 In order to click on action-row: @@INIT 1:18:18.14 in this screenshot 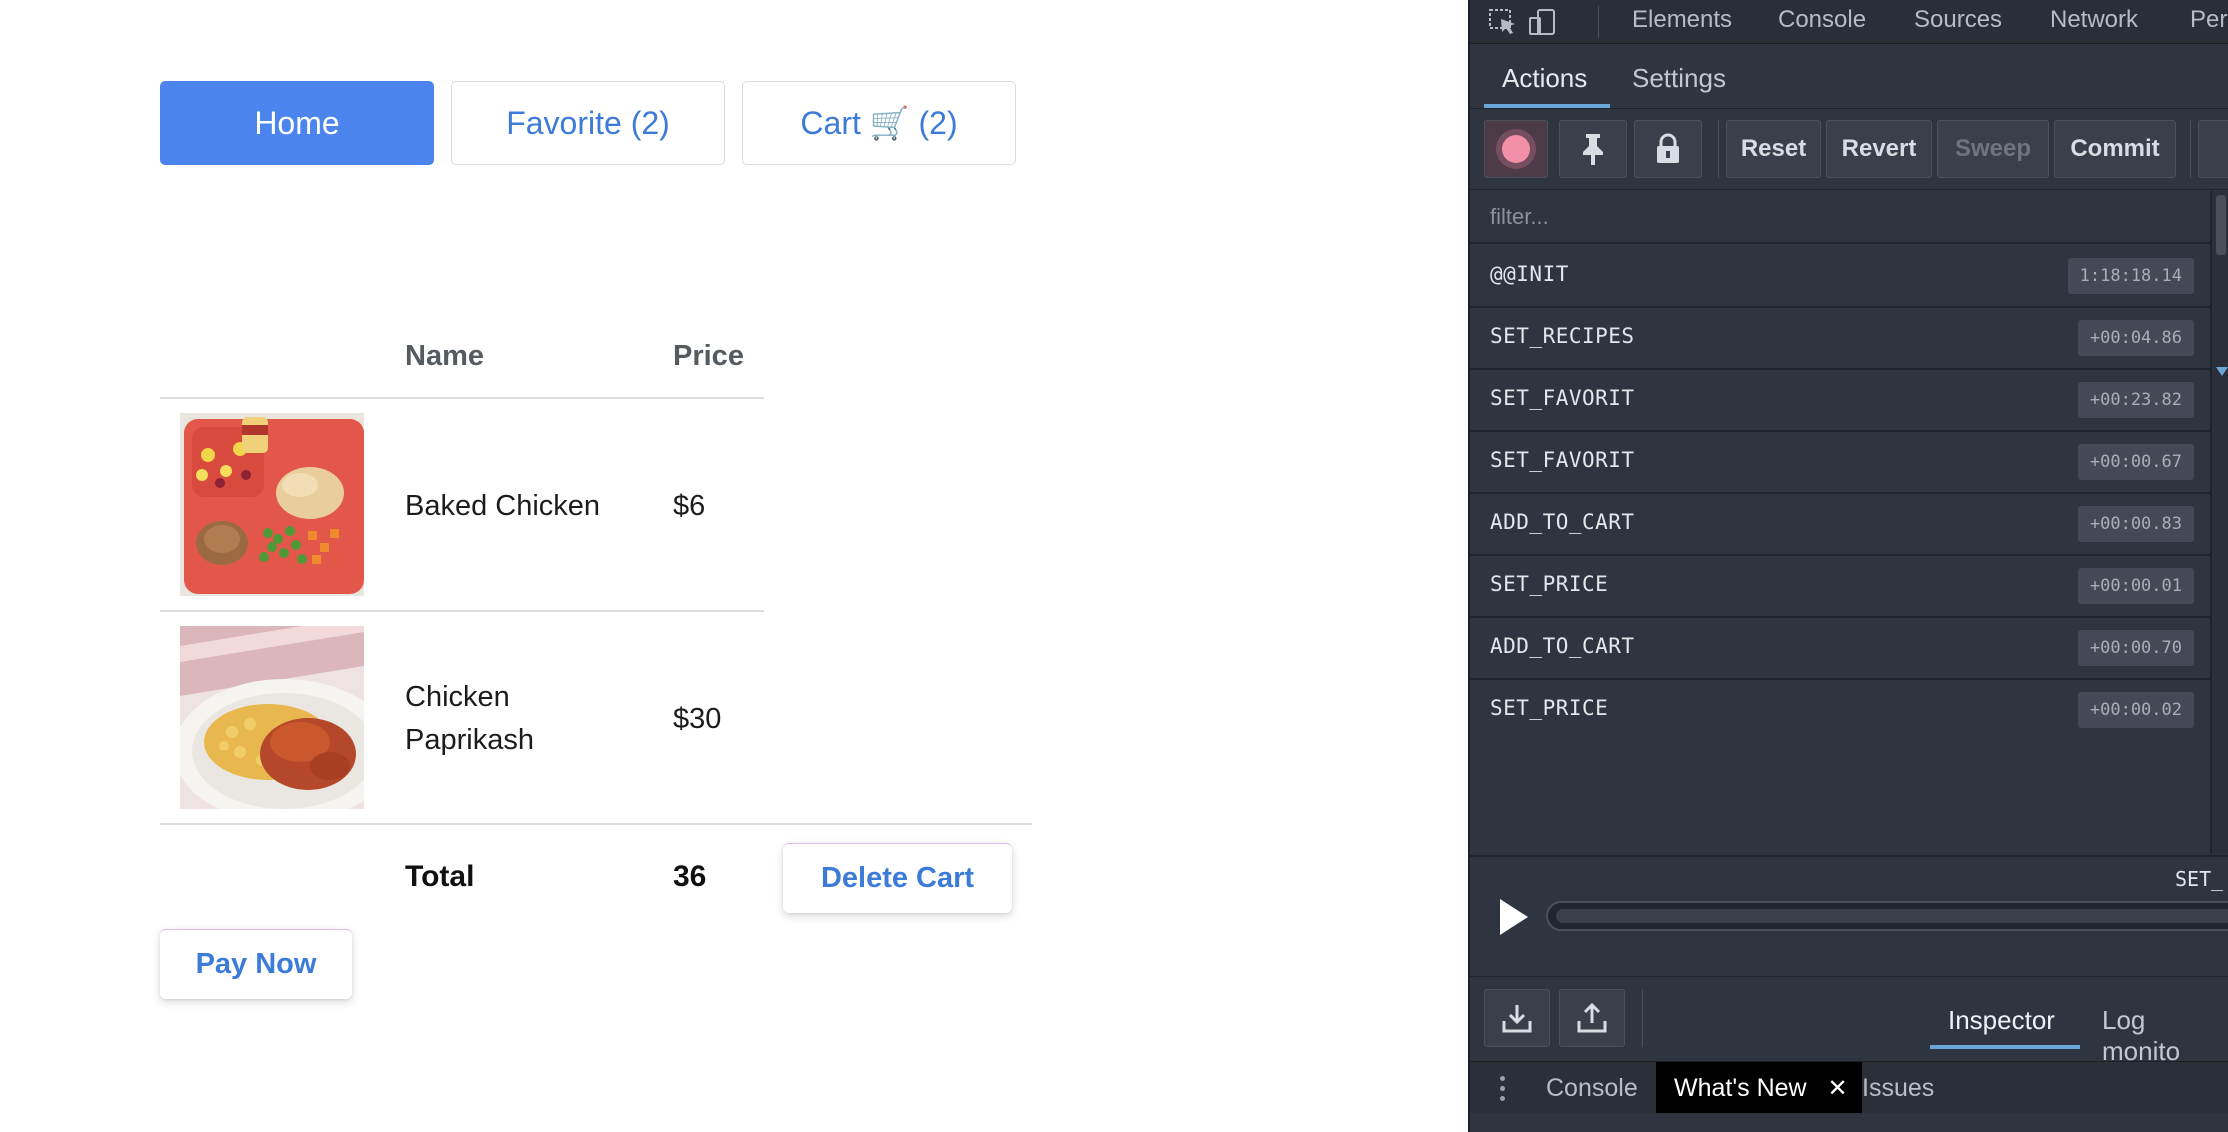, I will do `click(1840, 277)`.